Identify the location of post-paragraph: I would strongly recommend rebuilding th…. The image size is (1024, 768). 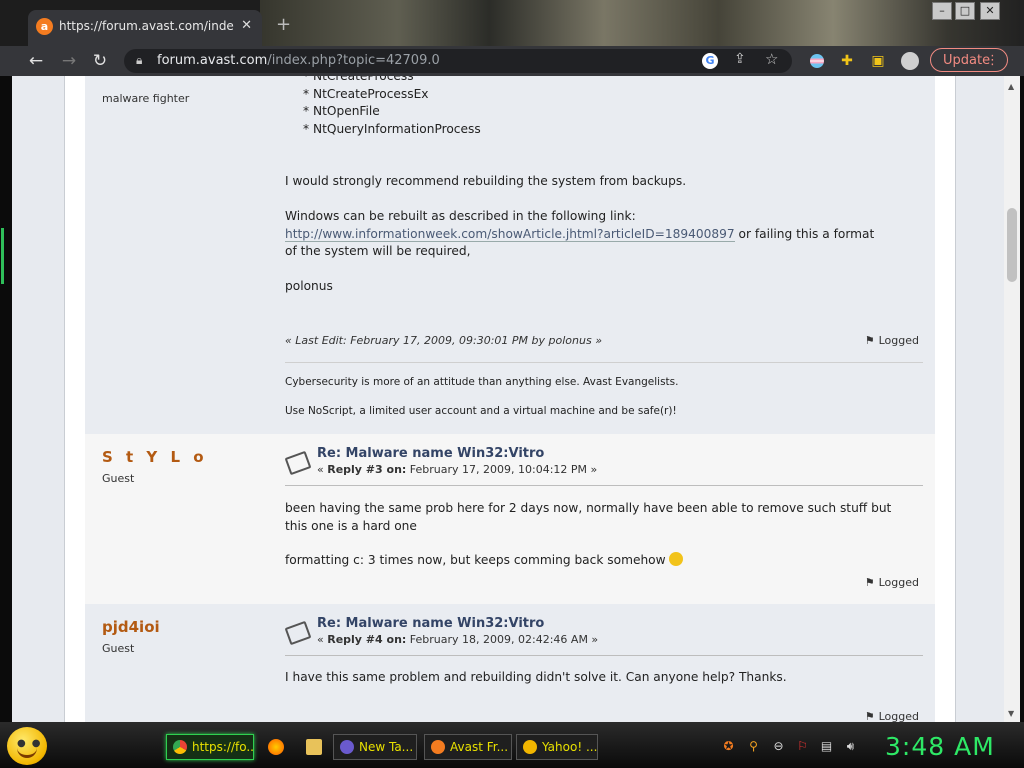
(486, 181).